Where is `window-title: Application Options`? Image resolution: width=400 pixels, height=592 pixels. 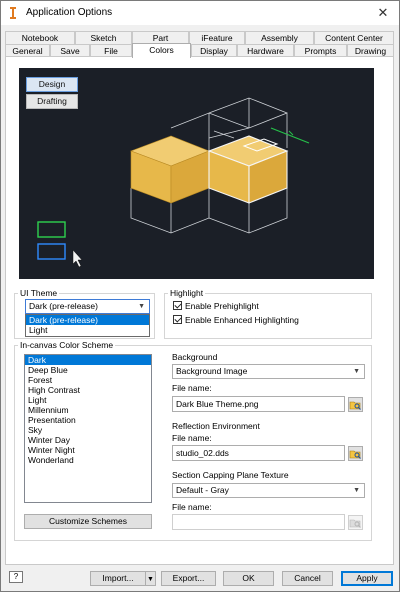 window-title: Application Options is located at coordinates (69, 12).